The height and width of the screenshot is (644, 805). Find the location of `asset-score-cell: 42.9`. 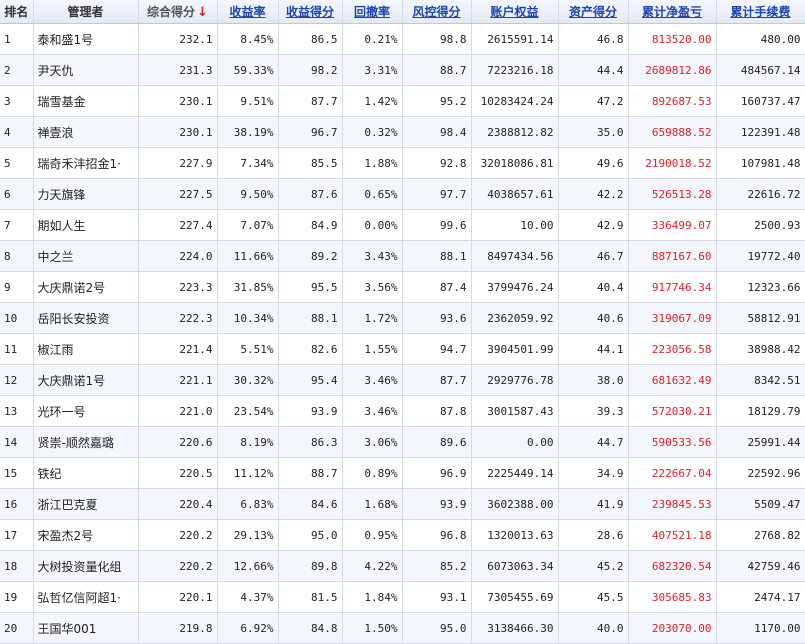

asset-score-cell: 42.9 is located at coordinates (593, 225).